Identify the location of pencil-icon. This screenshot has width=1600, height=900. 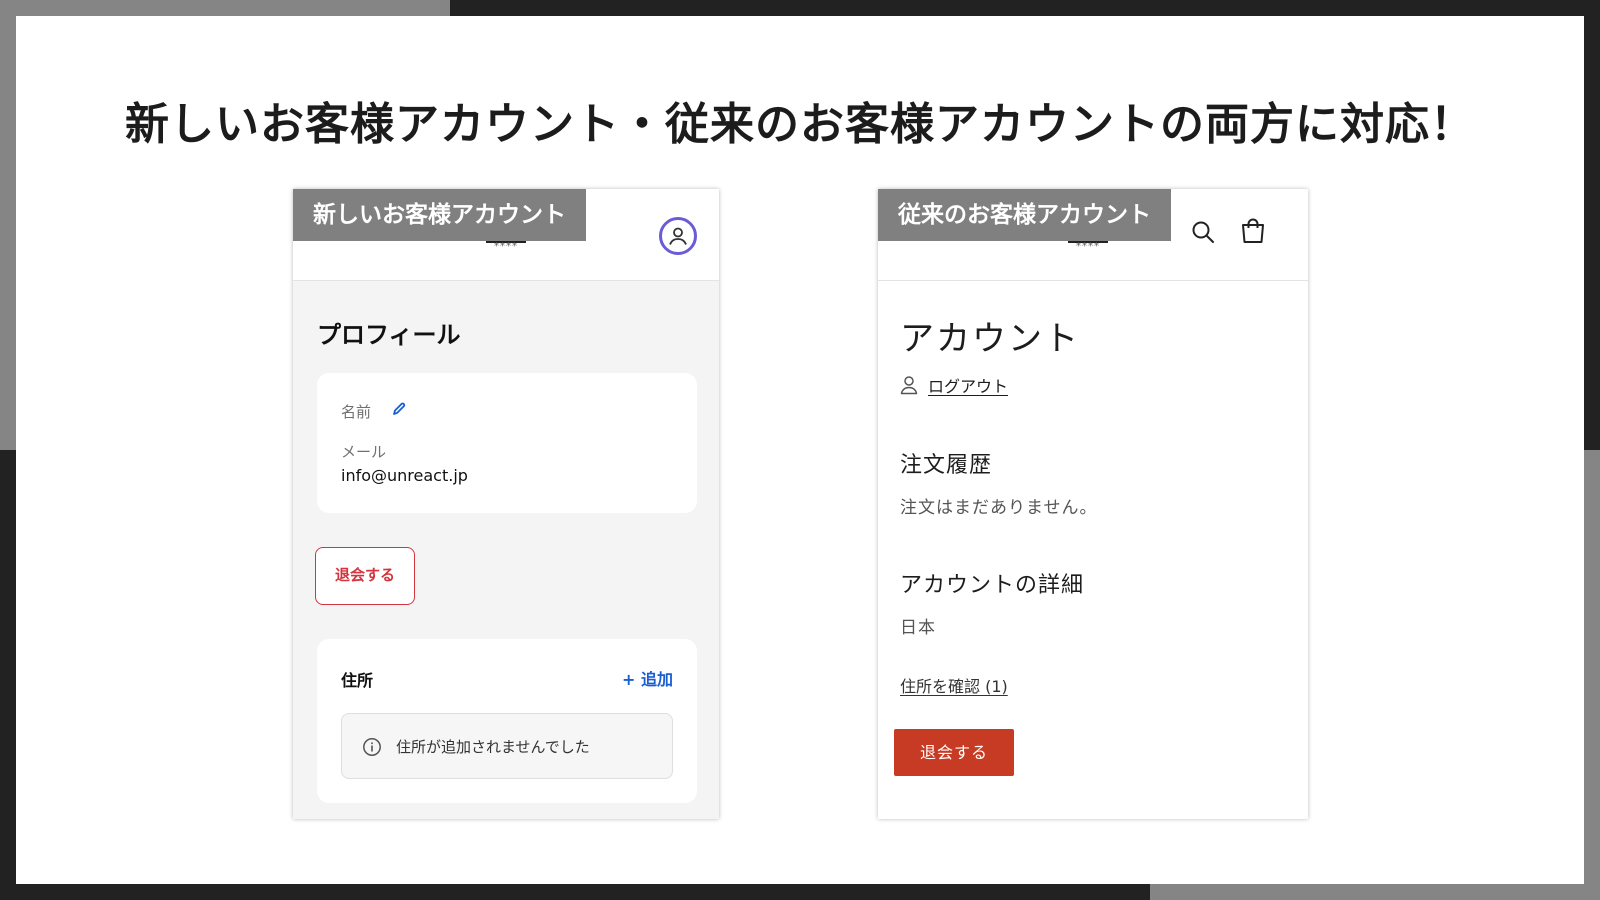
(399, 409).